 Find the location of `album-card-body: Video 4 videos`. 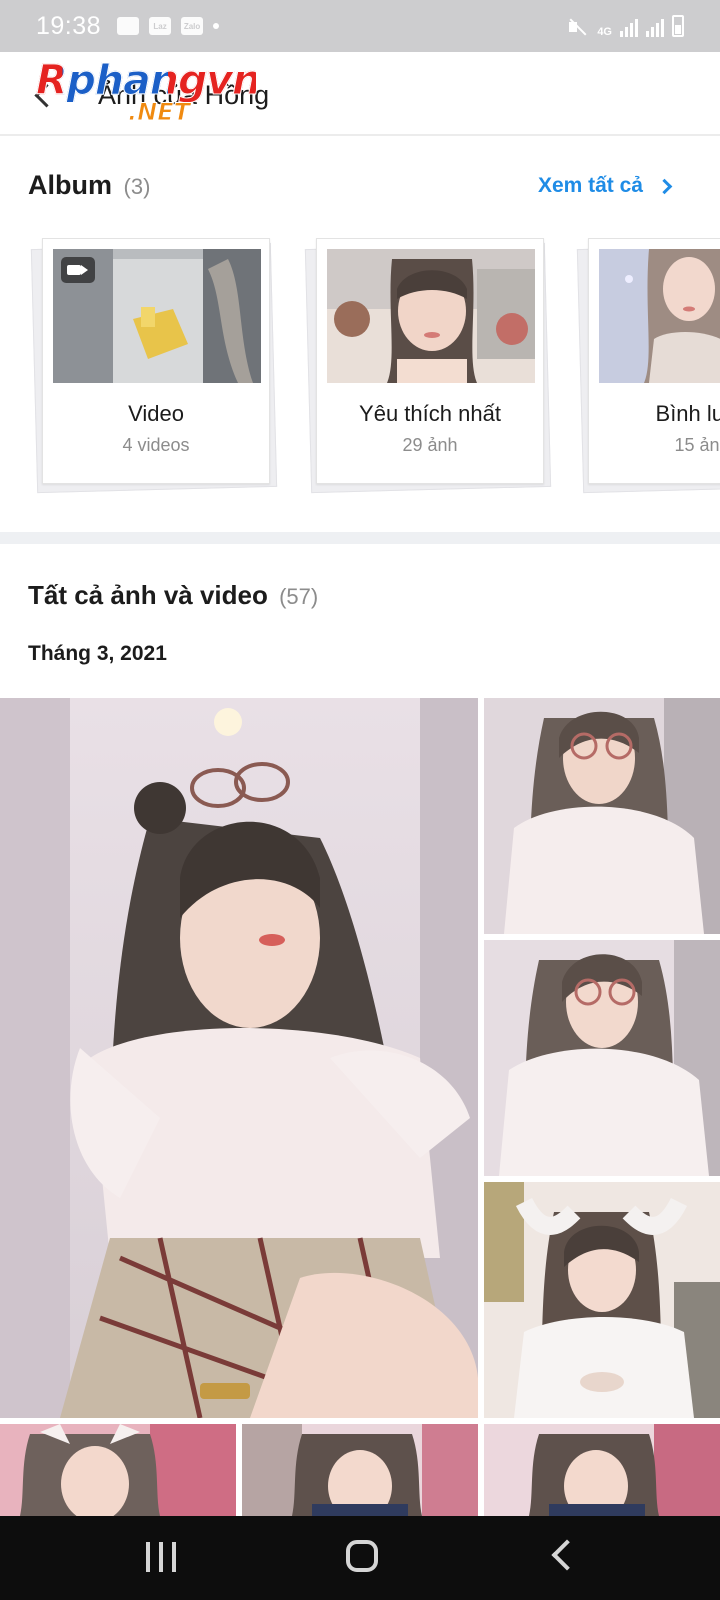

album-card-body: Video 4 videos is located at coordinates (156, 361).